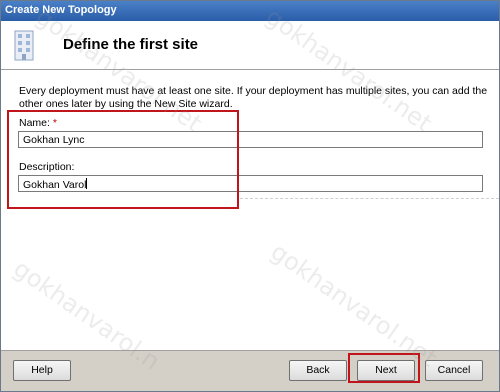  Describe the element at coordinates (250, 11) in the screenshot. I see `title-bar: Create New Topology` at that location.